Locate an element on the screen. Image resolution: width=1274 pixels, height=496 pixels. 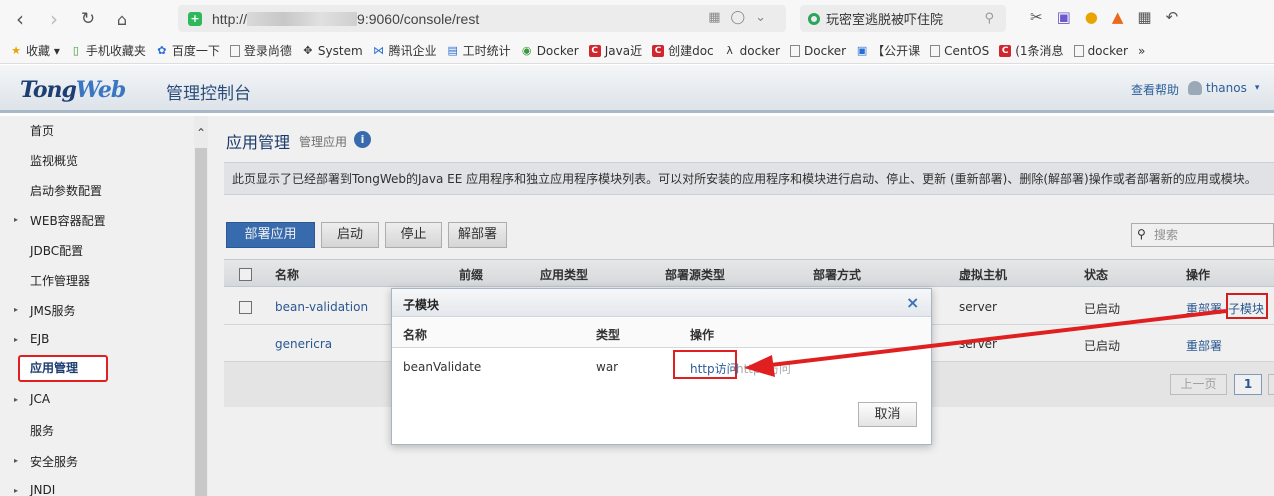
arrow-line is located at coordinates (994, 338).